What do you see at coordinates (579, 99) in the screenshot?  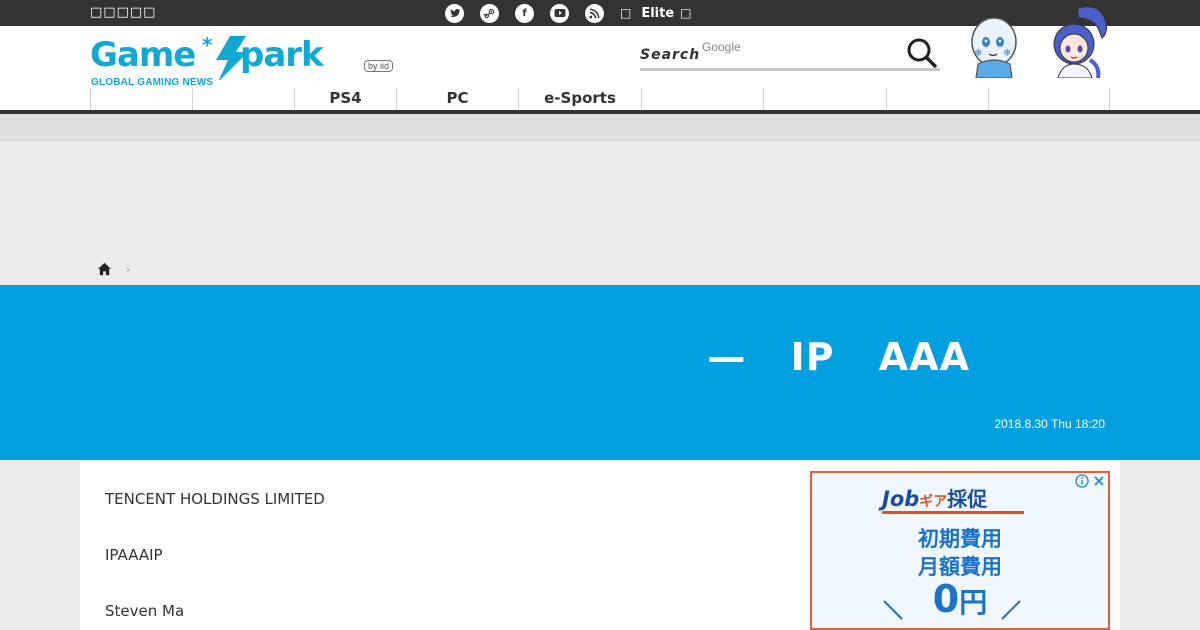 I see `nav-item-esports: e-Sports` at bounding box center [579, 99].